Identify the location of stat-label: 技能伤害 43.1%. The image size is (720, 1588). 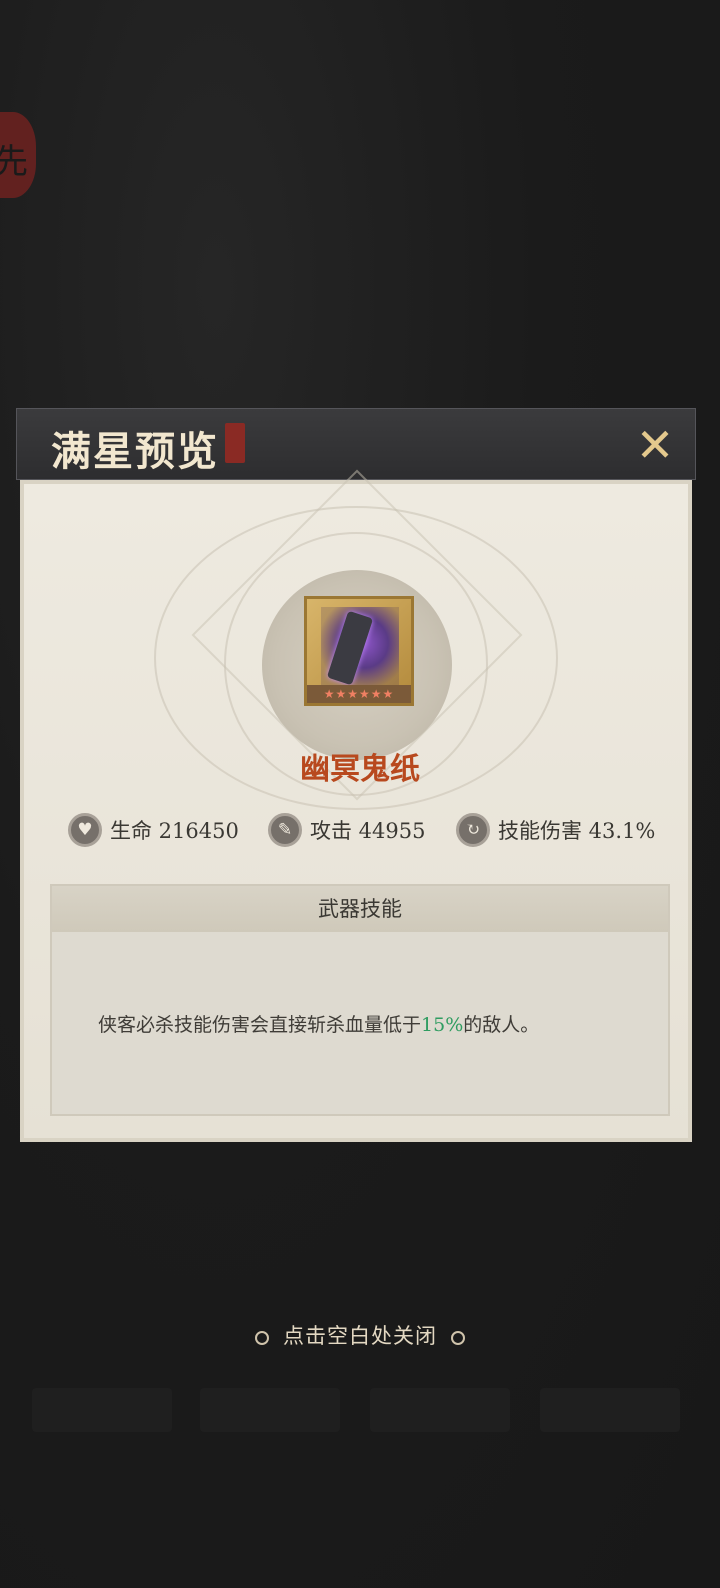
(577, 831).